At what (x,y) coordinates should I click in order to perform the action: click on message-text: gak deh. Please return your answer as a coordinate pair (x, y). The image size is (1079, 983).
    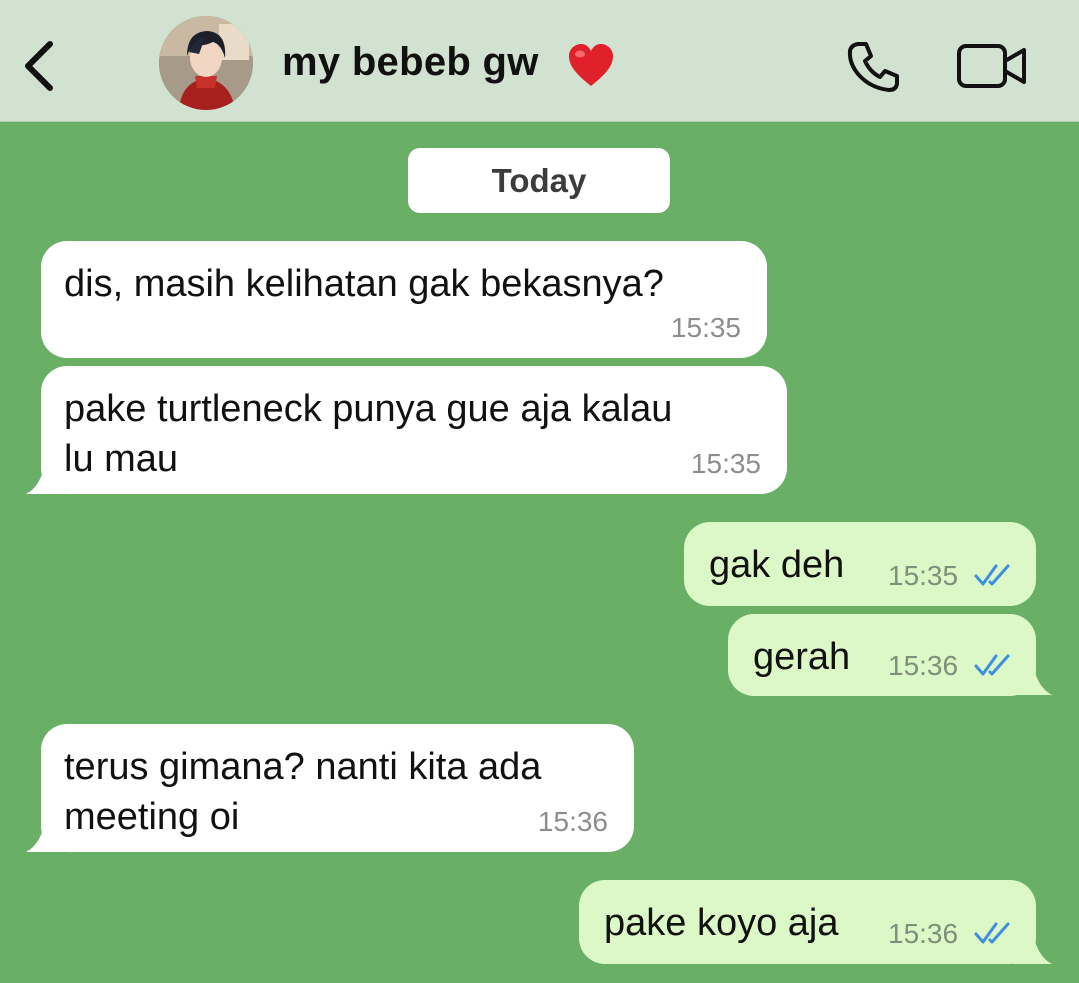
    Looking at the image, I should click on (777, 565).